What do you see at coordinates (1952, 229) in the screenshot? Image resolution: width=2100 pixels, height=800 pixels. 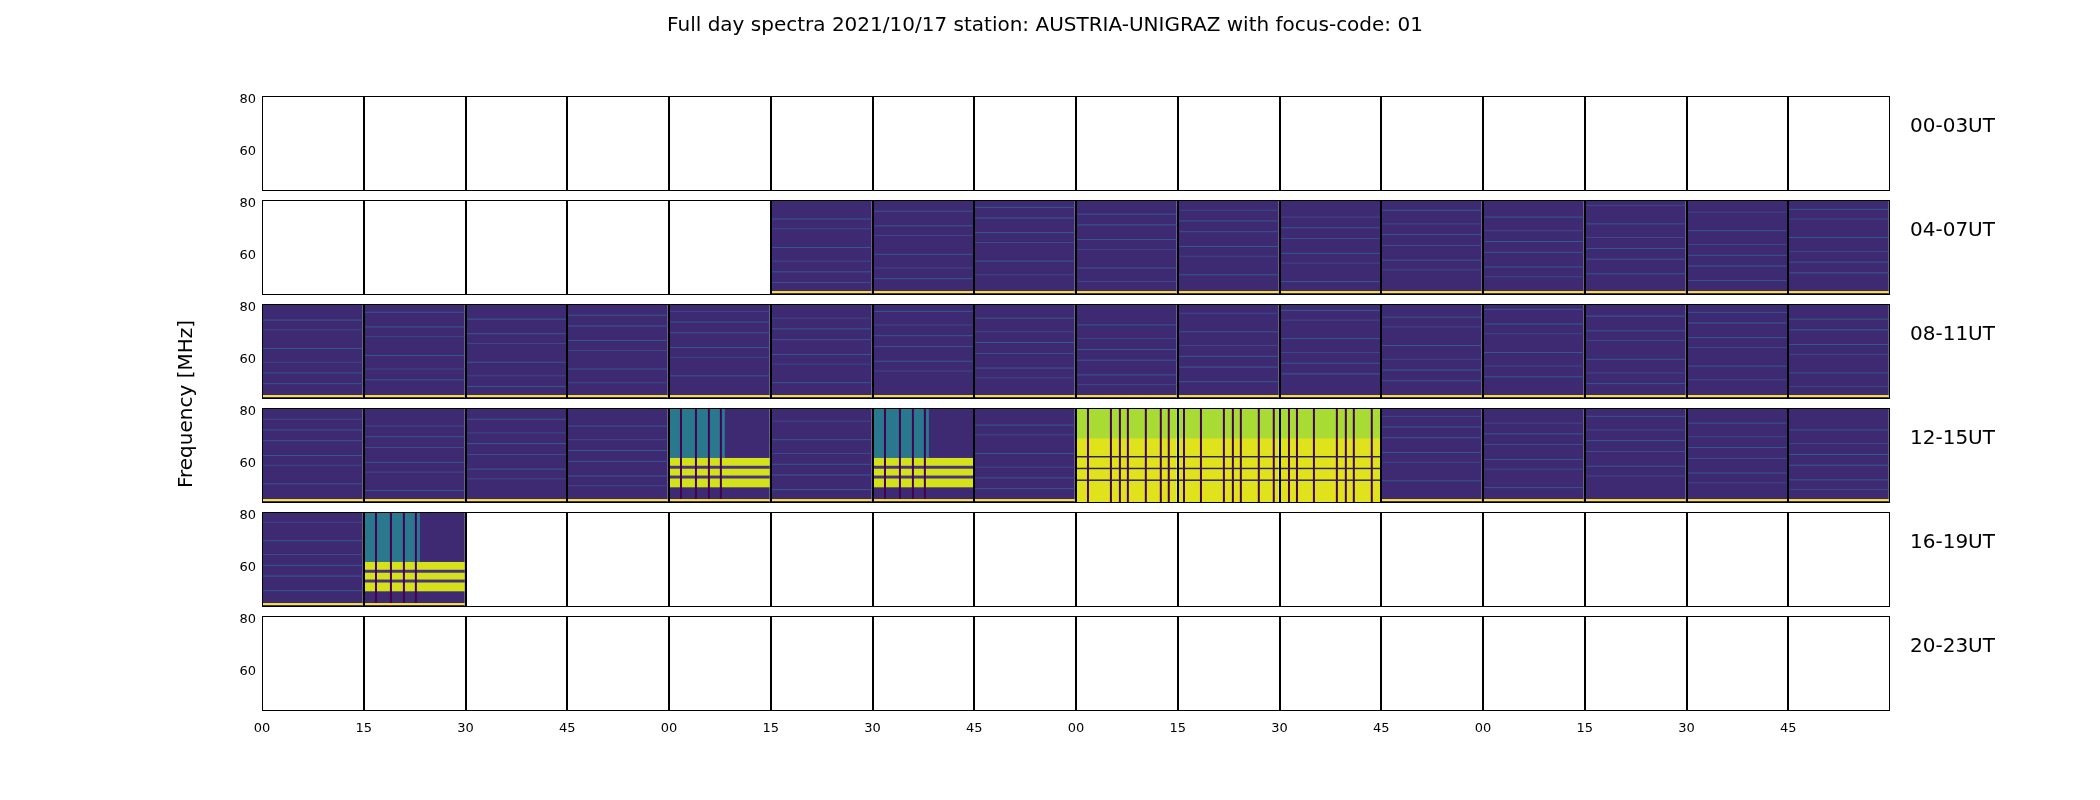 I see `row-label: 04-07UT` at bounding box center [1952, 229].